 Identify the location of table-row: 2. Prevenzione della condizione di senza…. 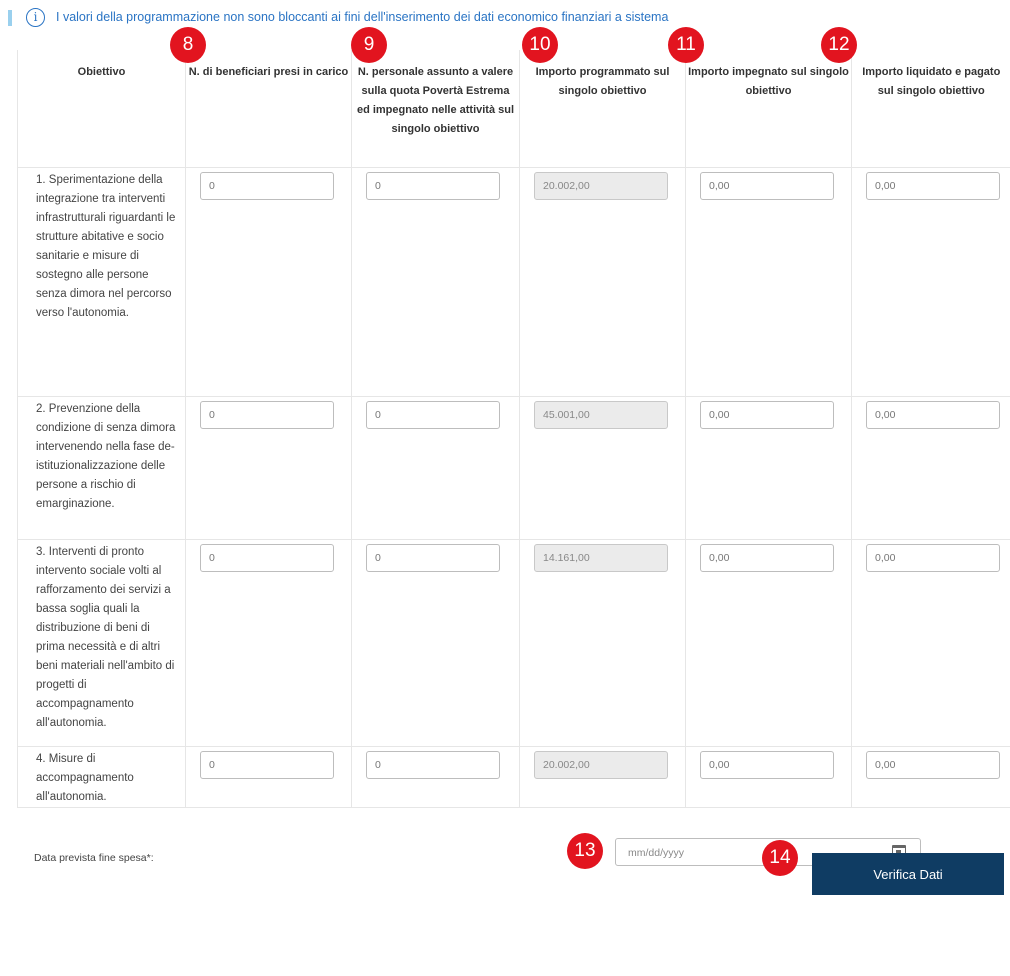
(513, 468).